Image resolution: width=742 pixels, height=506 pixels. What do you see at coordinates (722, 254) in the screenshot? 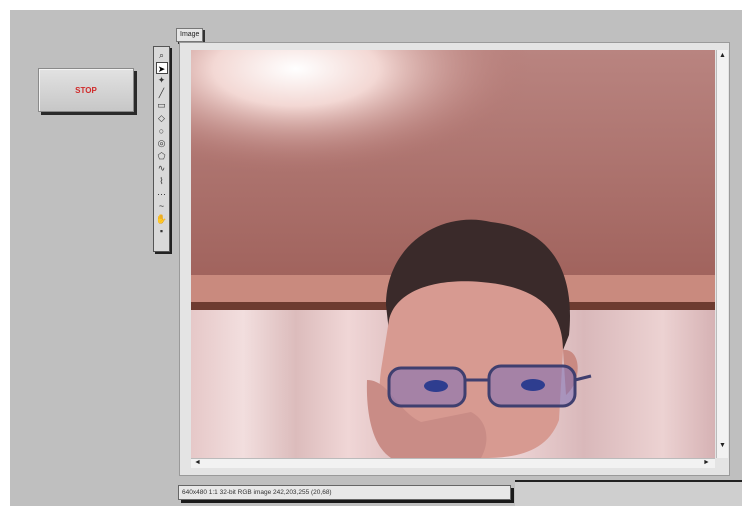
I see `vertical-scrollbar: ▲ ▼` at bounding box center [722, 254].